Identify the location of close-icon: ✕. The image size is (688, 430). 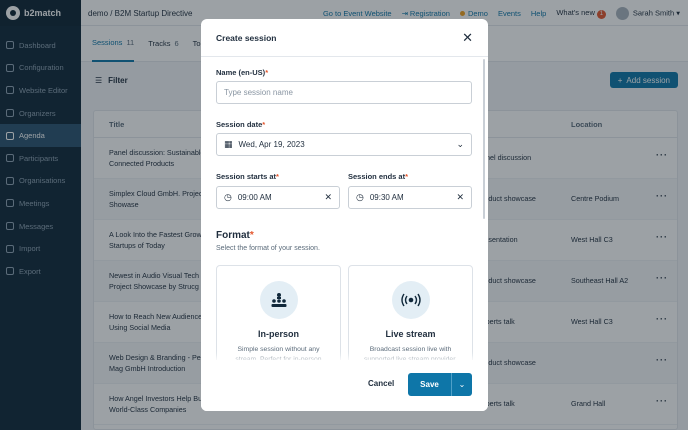
(467, 38).